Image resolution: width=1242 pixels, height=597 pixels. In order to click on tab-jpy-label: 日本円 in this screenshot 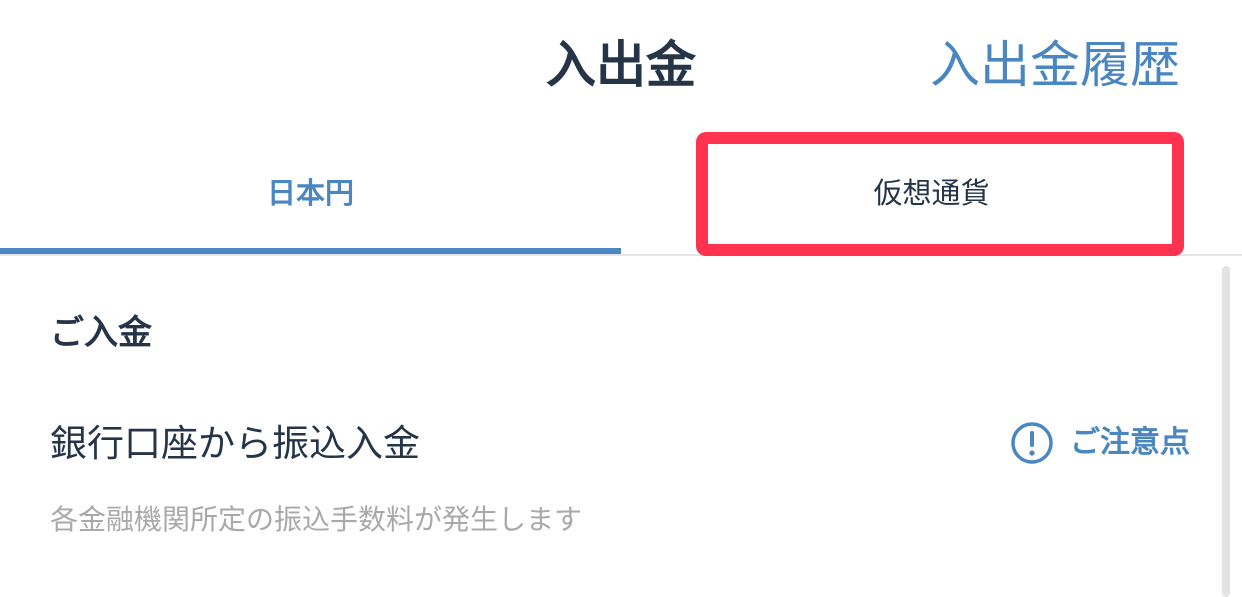, I will do `click(310, 193)`.